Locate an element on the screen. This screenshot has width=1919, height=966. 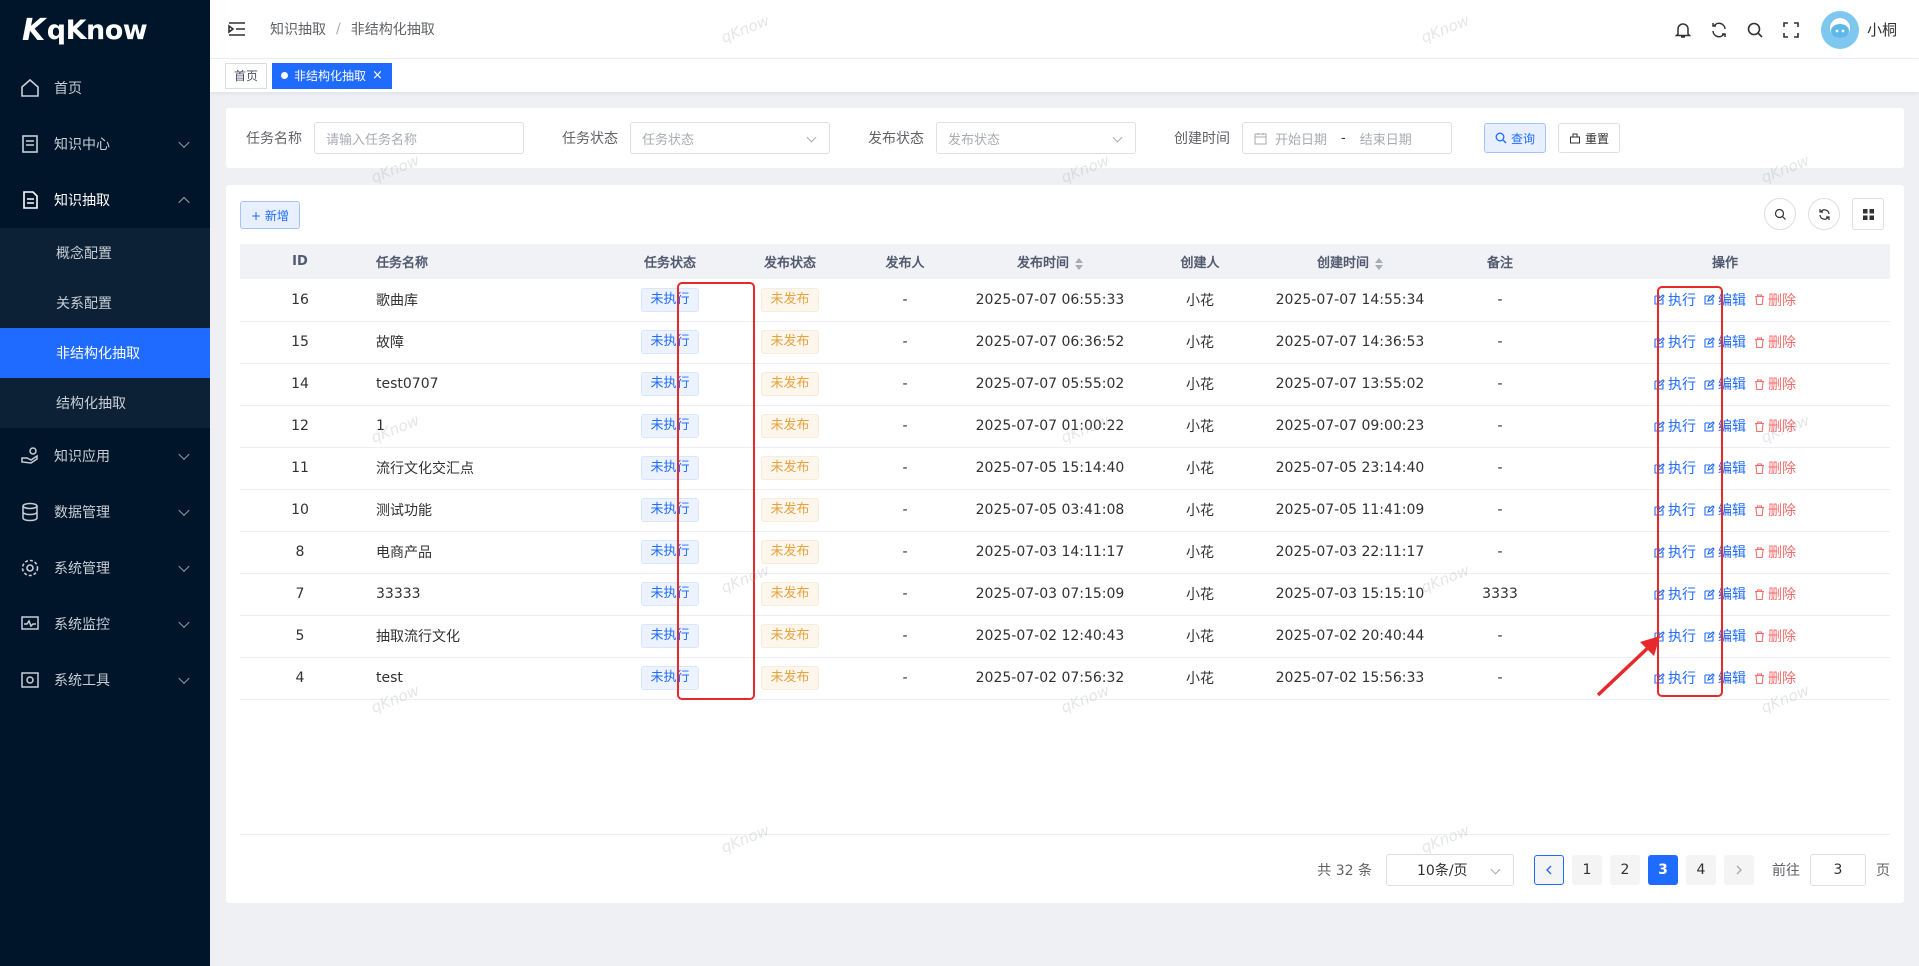
tool-icon is located at coordinates (30, 680).